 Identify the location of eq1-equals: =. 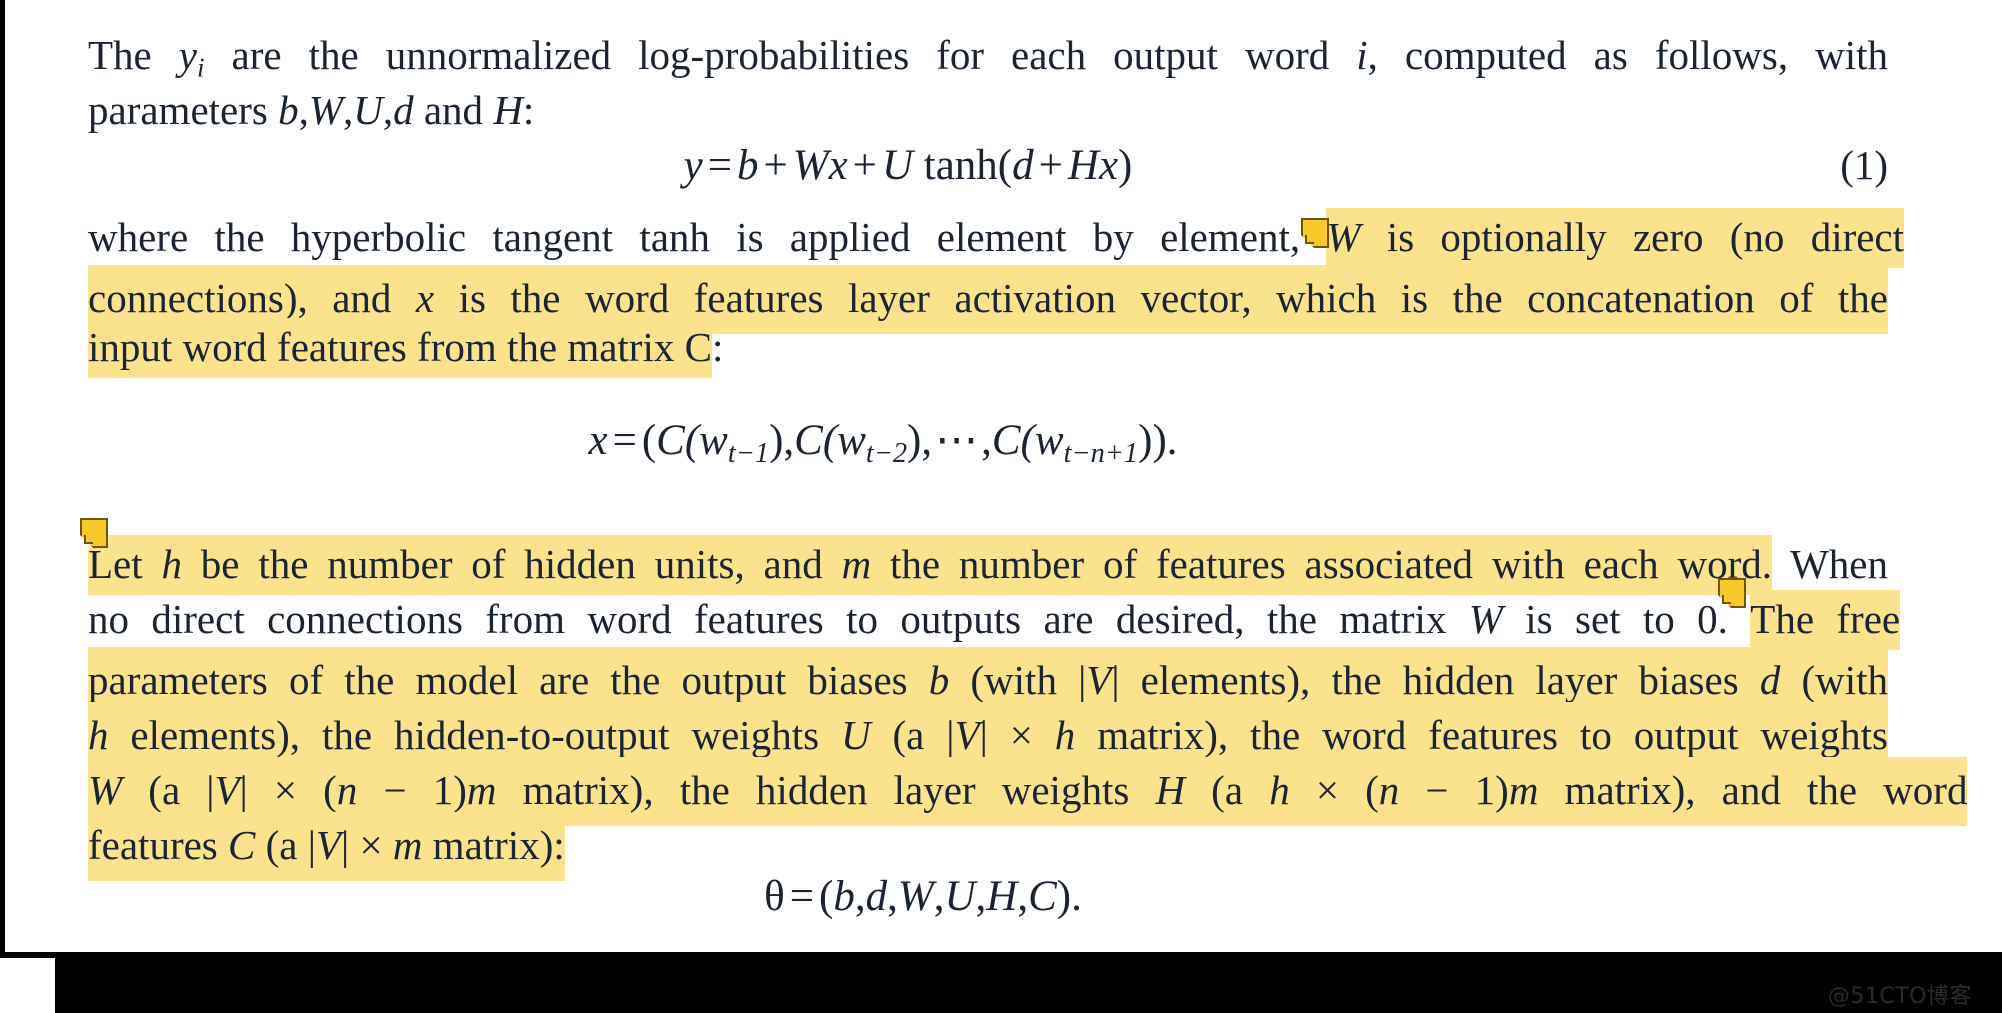
(719, 165).